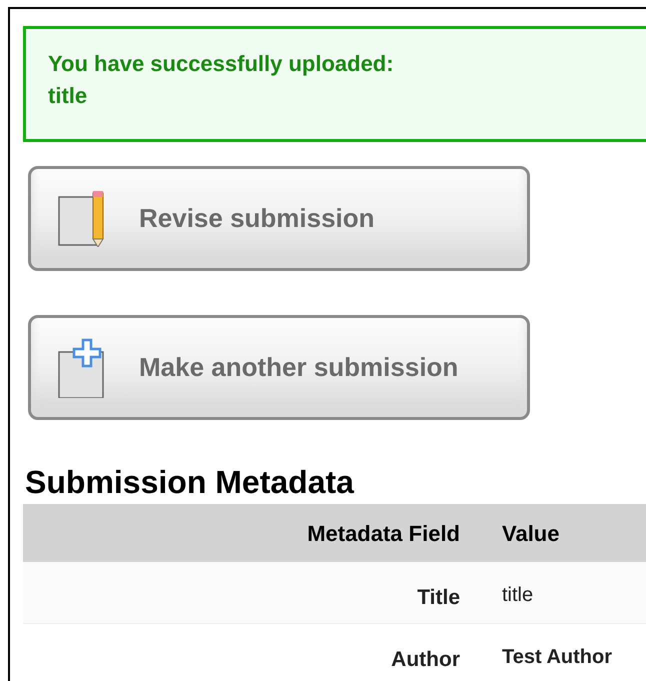 Image resolution: width=646 pixels, height=681 pixels. I want to click on message-text: You have successfully uploaded:, so click(221, 64).